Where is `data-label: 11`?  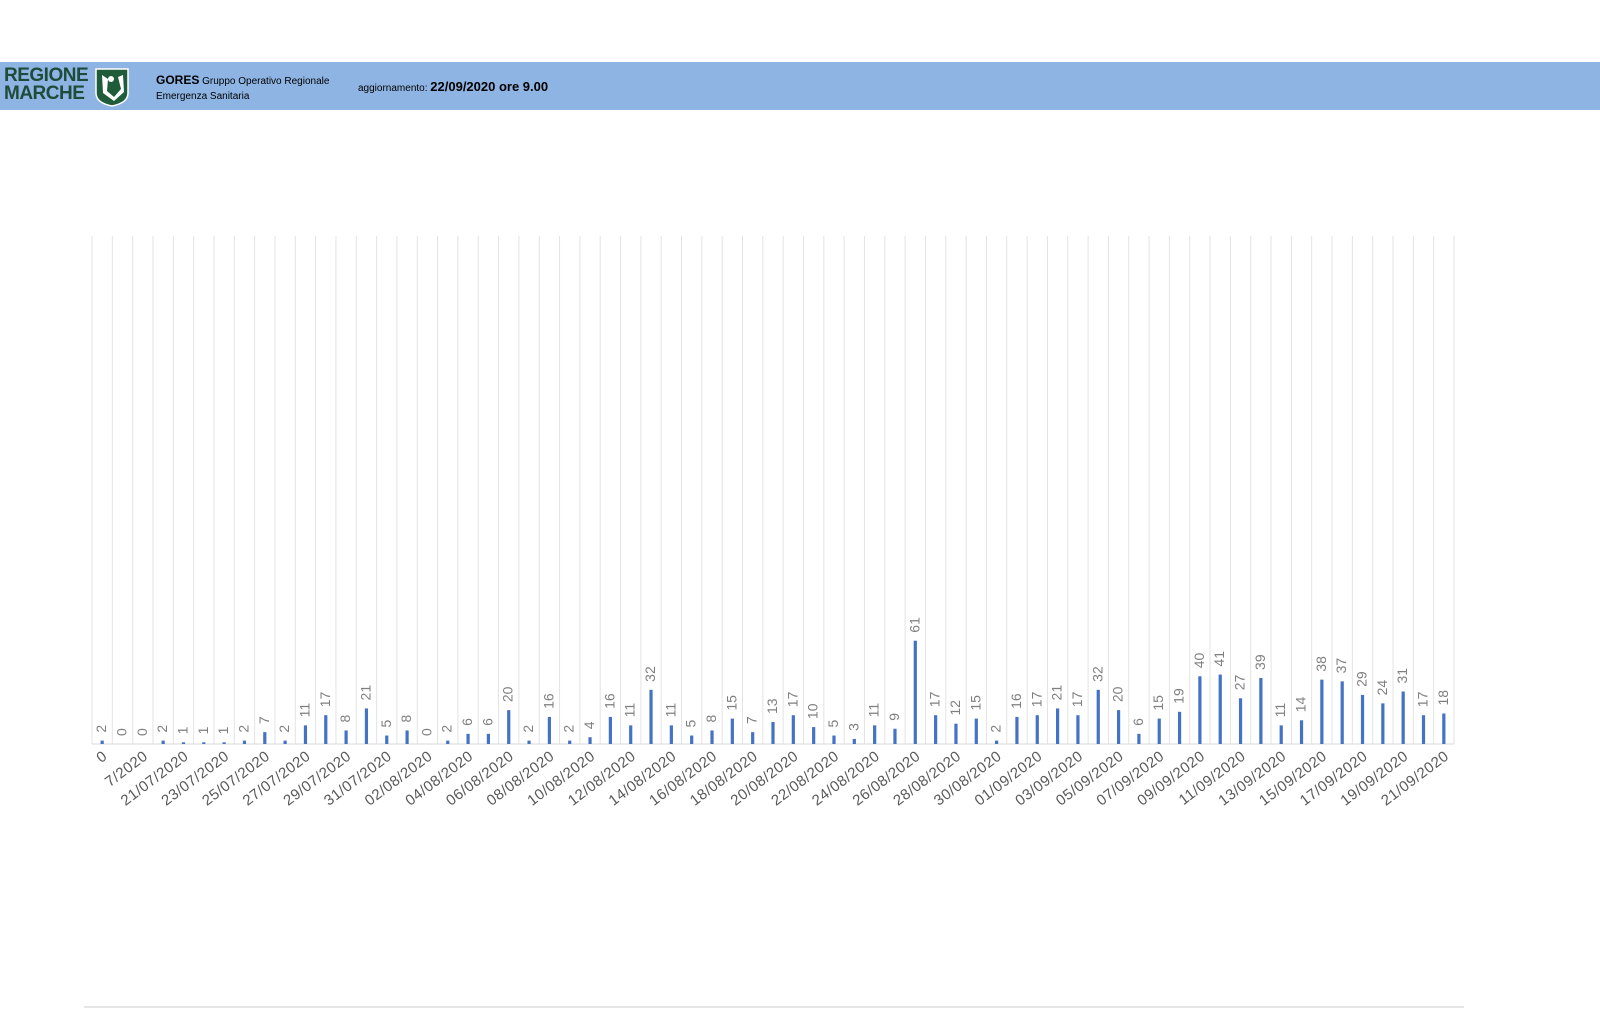 data-label: 11 is located at coordinates (630, 710).